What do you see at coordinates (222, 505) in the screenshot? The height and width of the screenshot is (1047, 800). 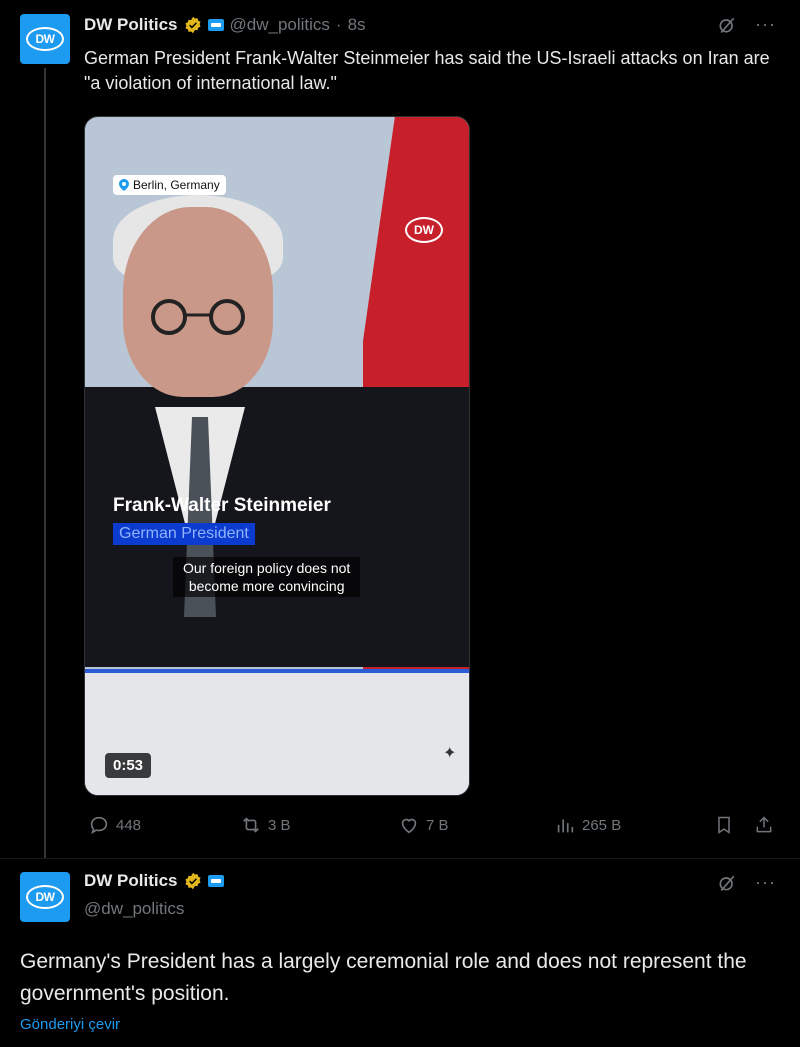 I see `speaker-name: Frank-Walter Steinmeier` at bounding box center [222, 505].